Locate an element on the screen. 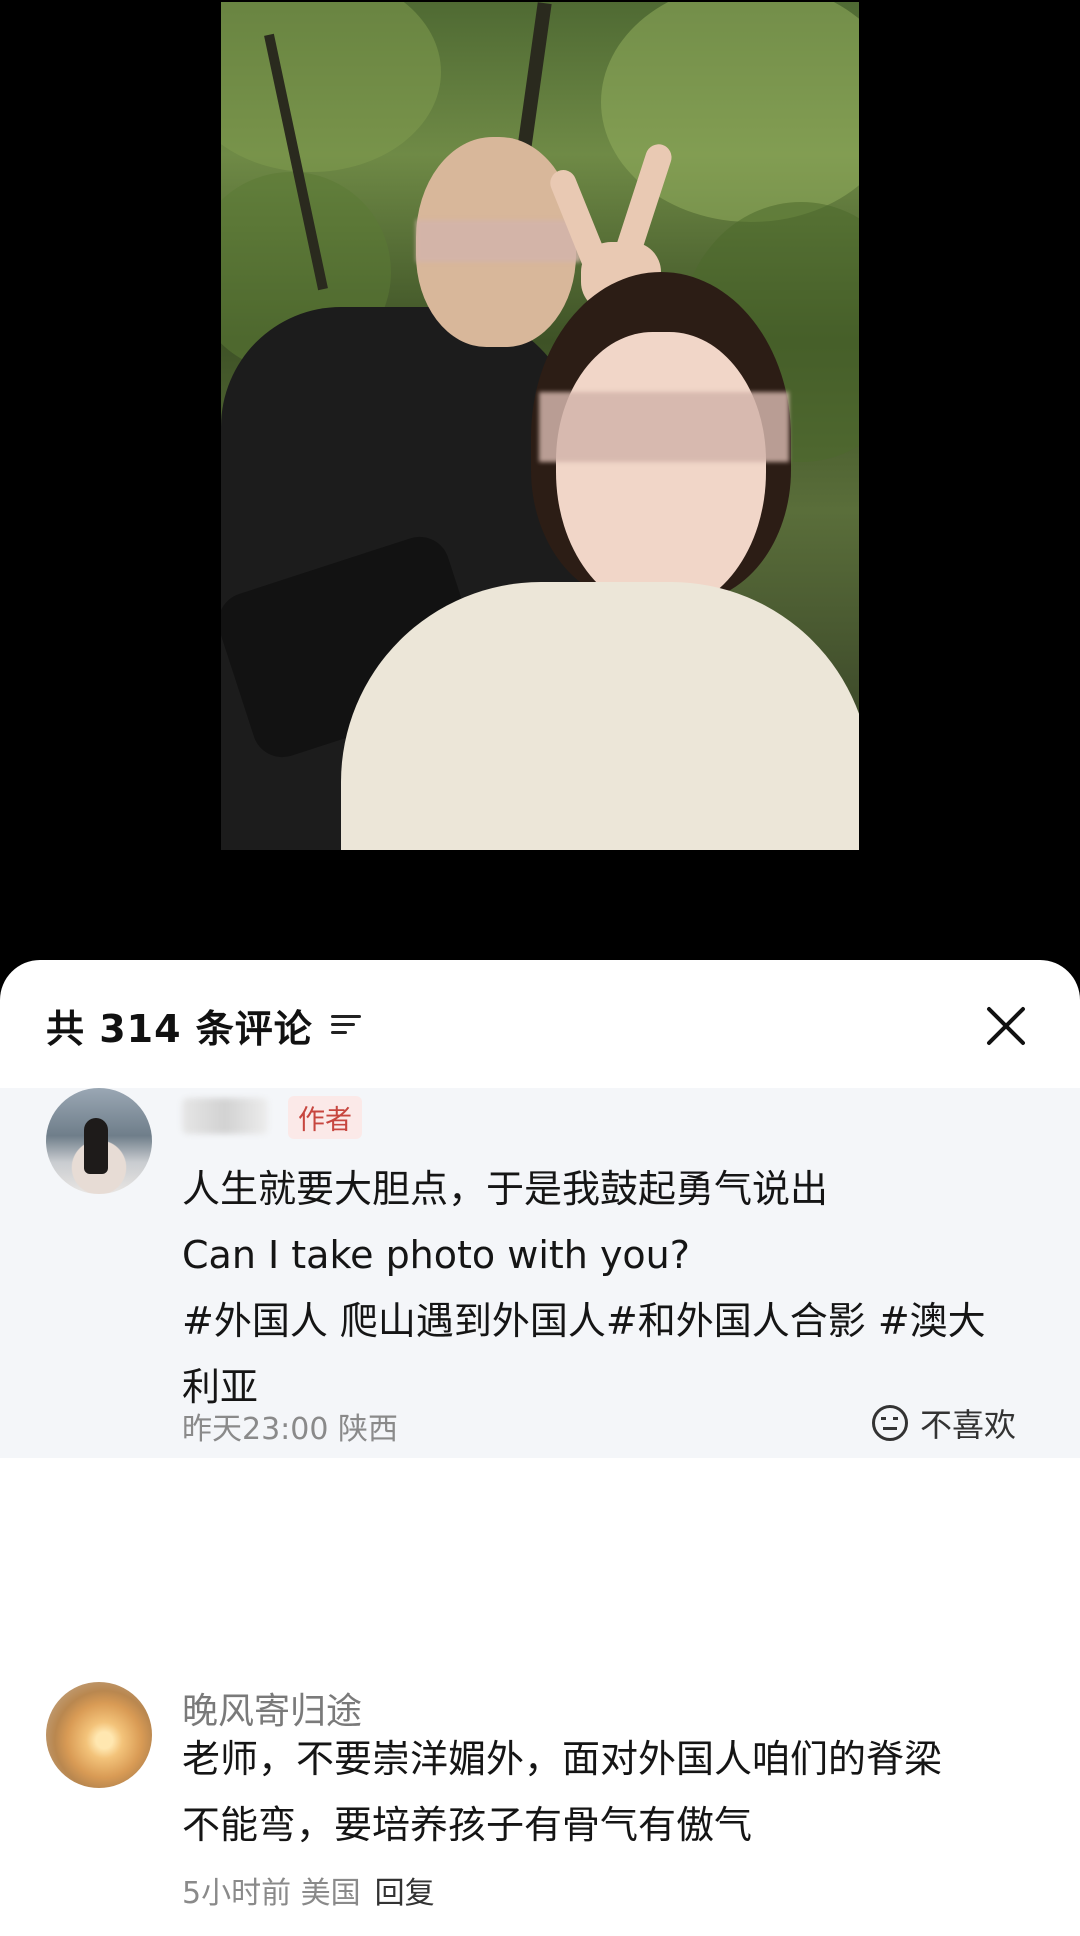  comment-line: Can I take photo with you? is located at coordinates (436, 1255).